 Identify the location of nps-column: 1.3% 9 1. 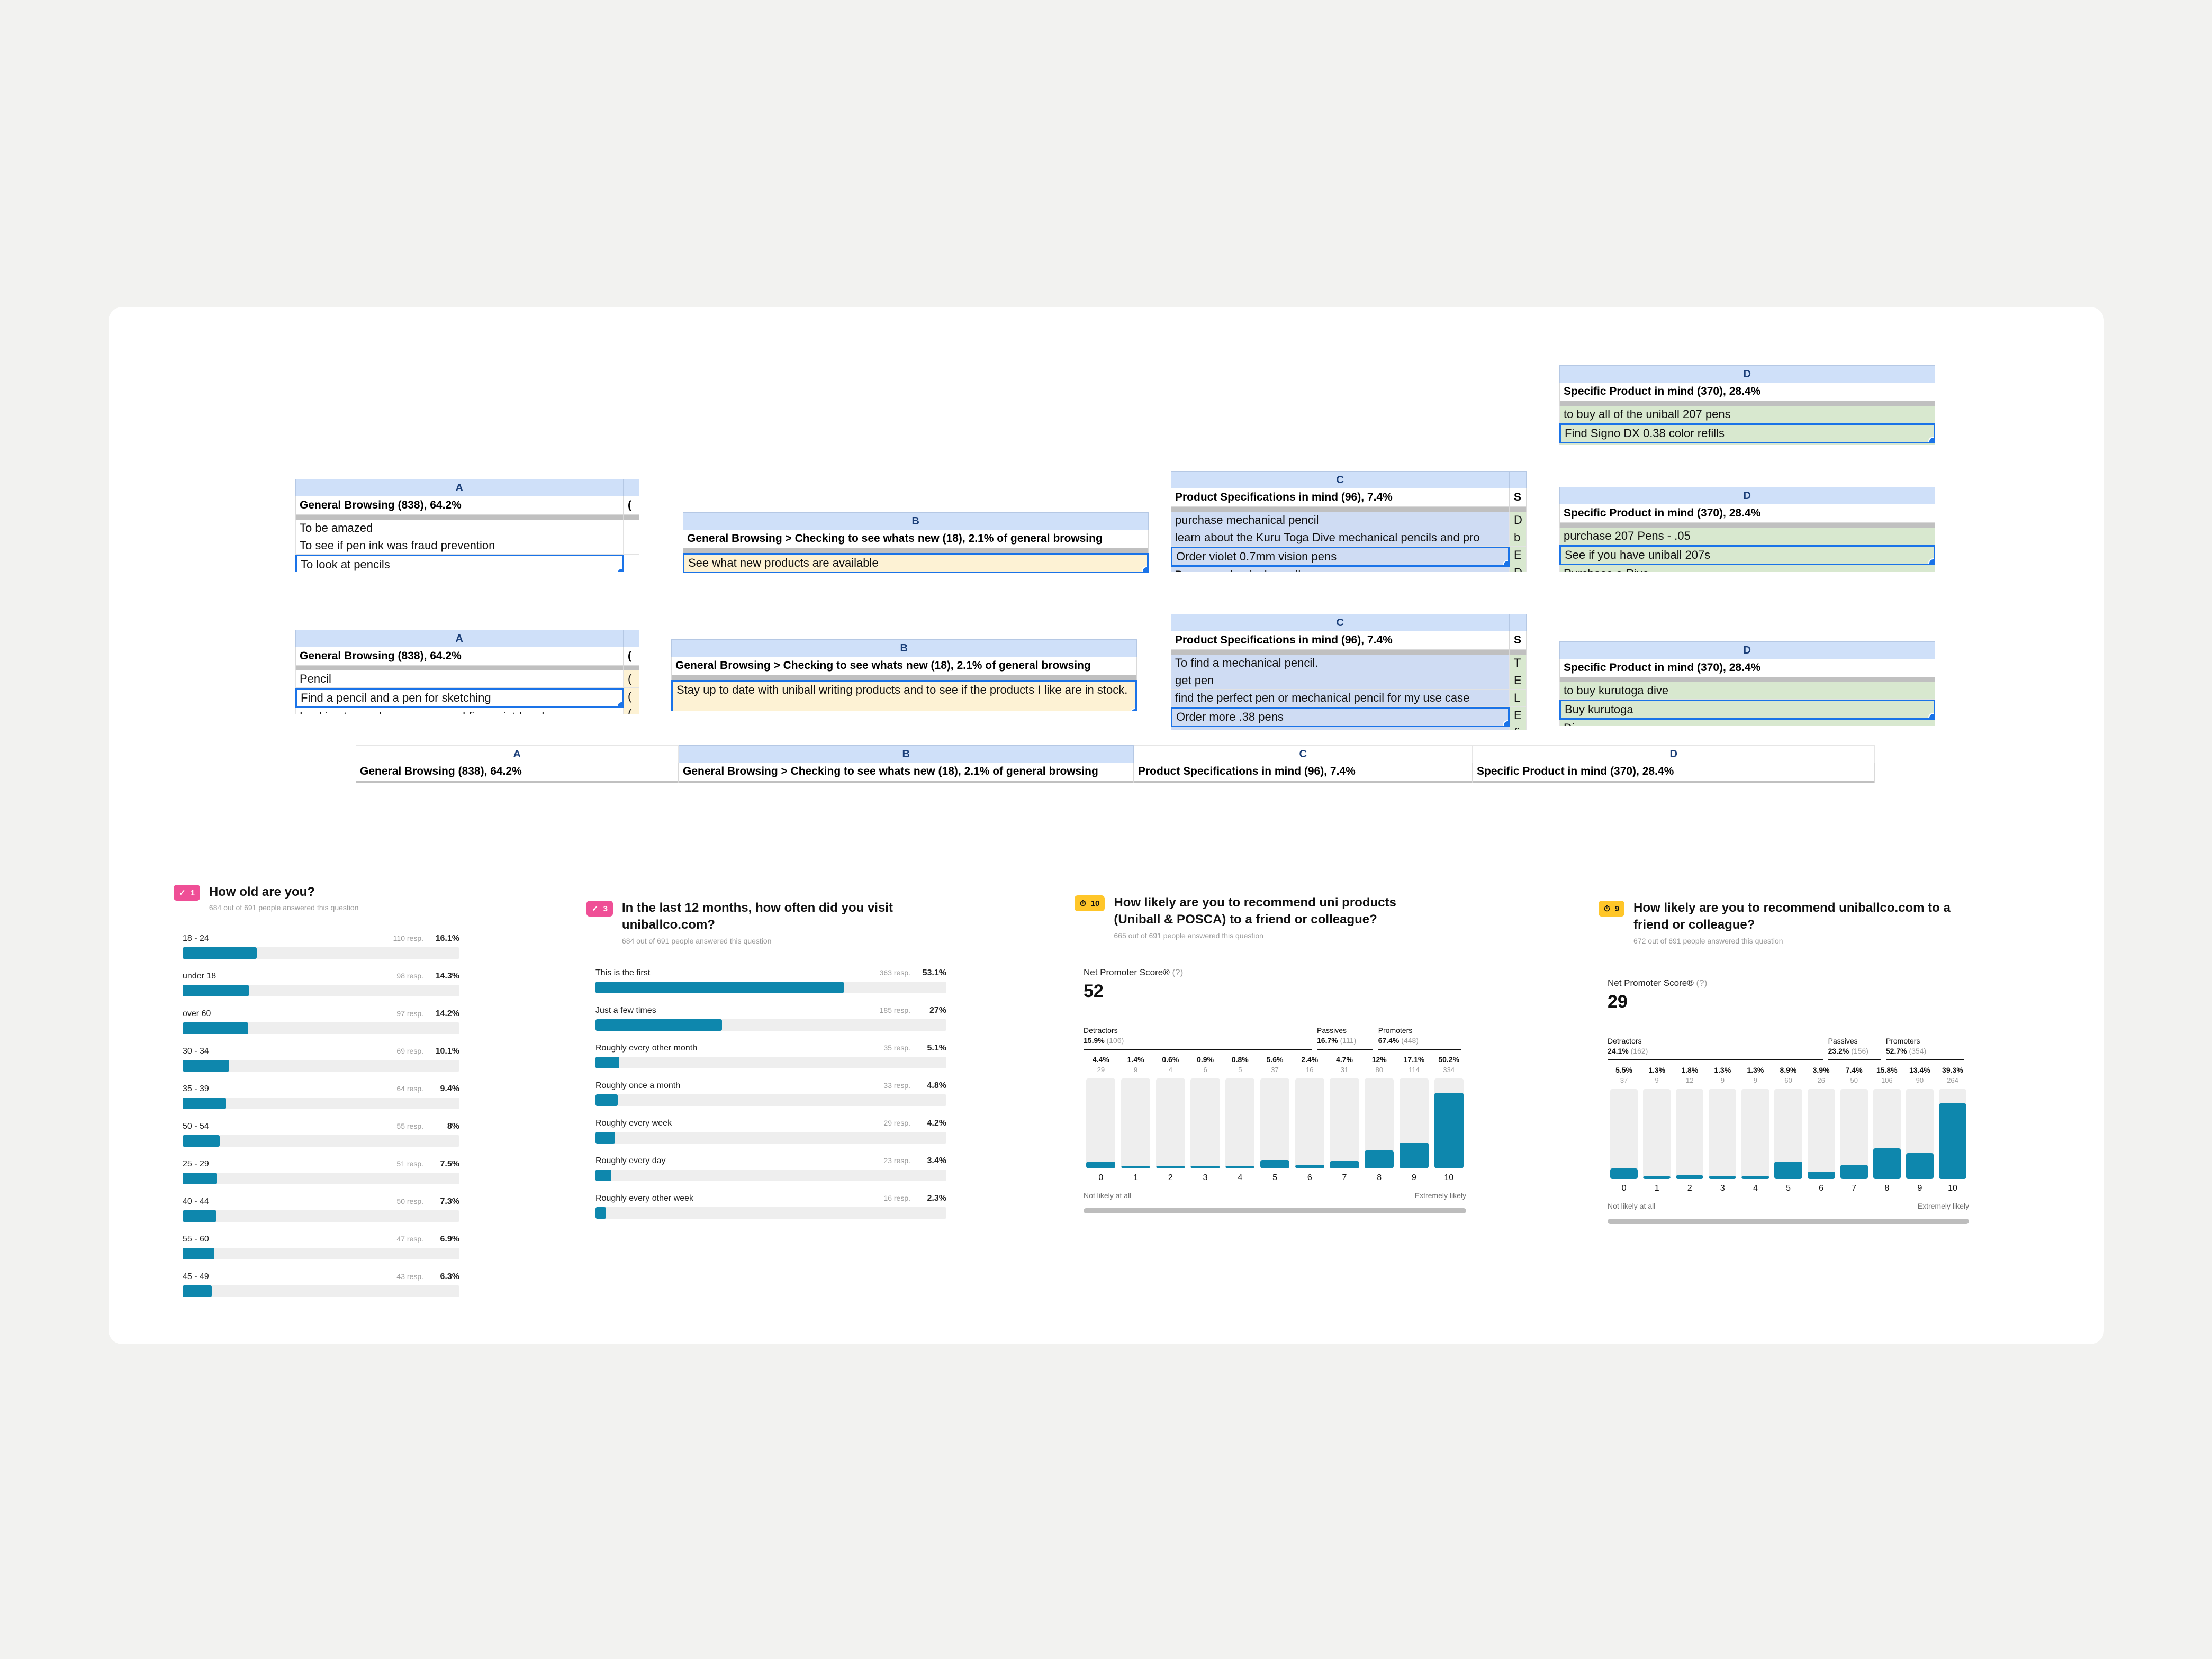
(1656, 1129).